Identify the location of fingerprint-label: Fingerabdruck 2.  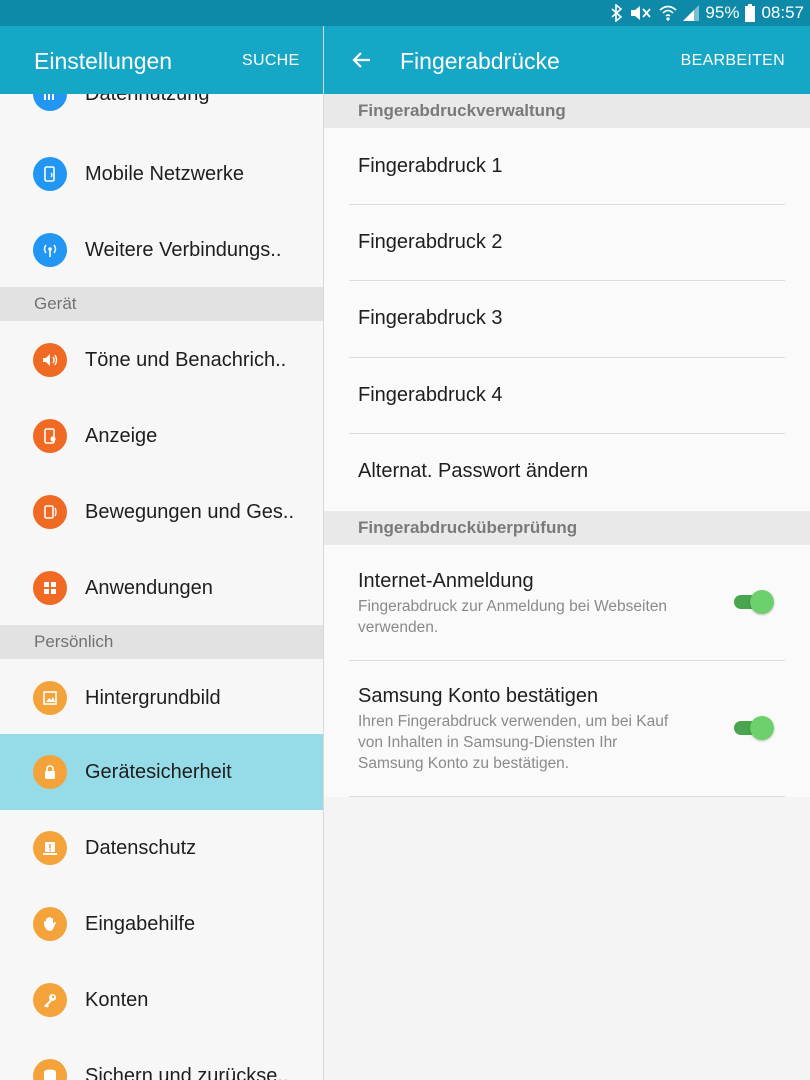
(430, 242).